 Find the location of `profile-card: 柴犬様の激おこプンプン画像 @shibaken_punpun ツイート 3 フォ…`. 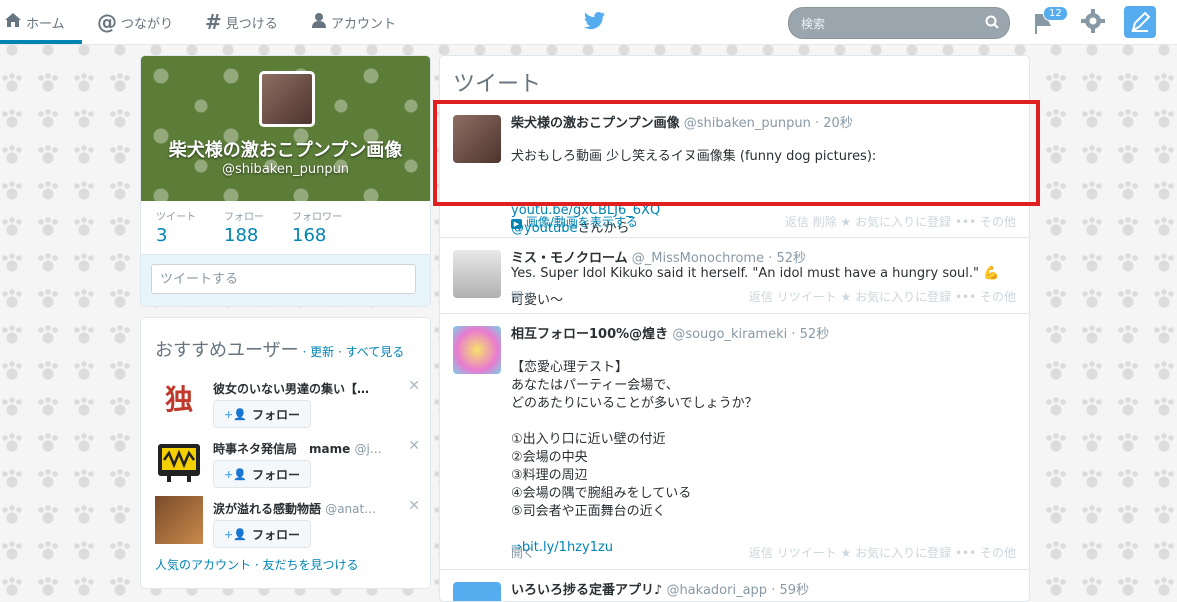

profile-card: 柴犬様の激おこプンプン画像 @shibaken_punpun ツイート 3 フォ… is located at coordinates (285, 181).